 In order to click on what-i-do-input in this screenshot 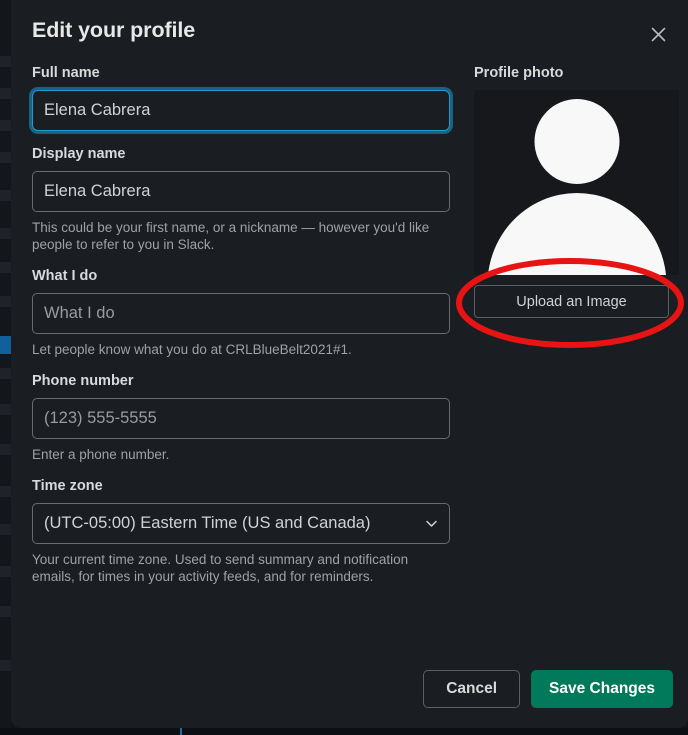, I will do `click(241, 313)`.